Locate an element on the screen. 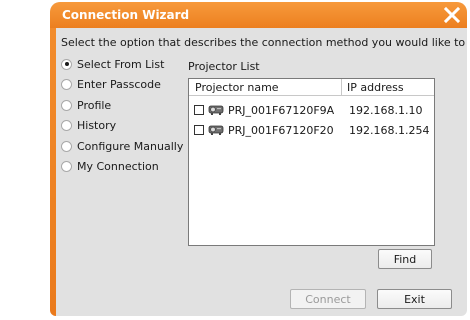 This screenshot has height=320, width=470. table-row: PRJ_001F67120F9A 192.168.1.10 is located at coordinates (311, 110).